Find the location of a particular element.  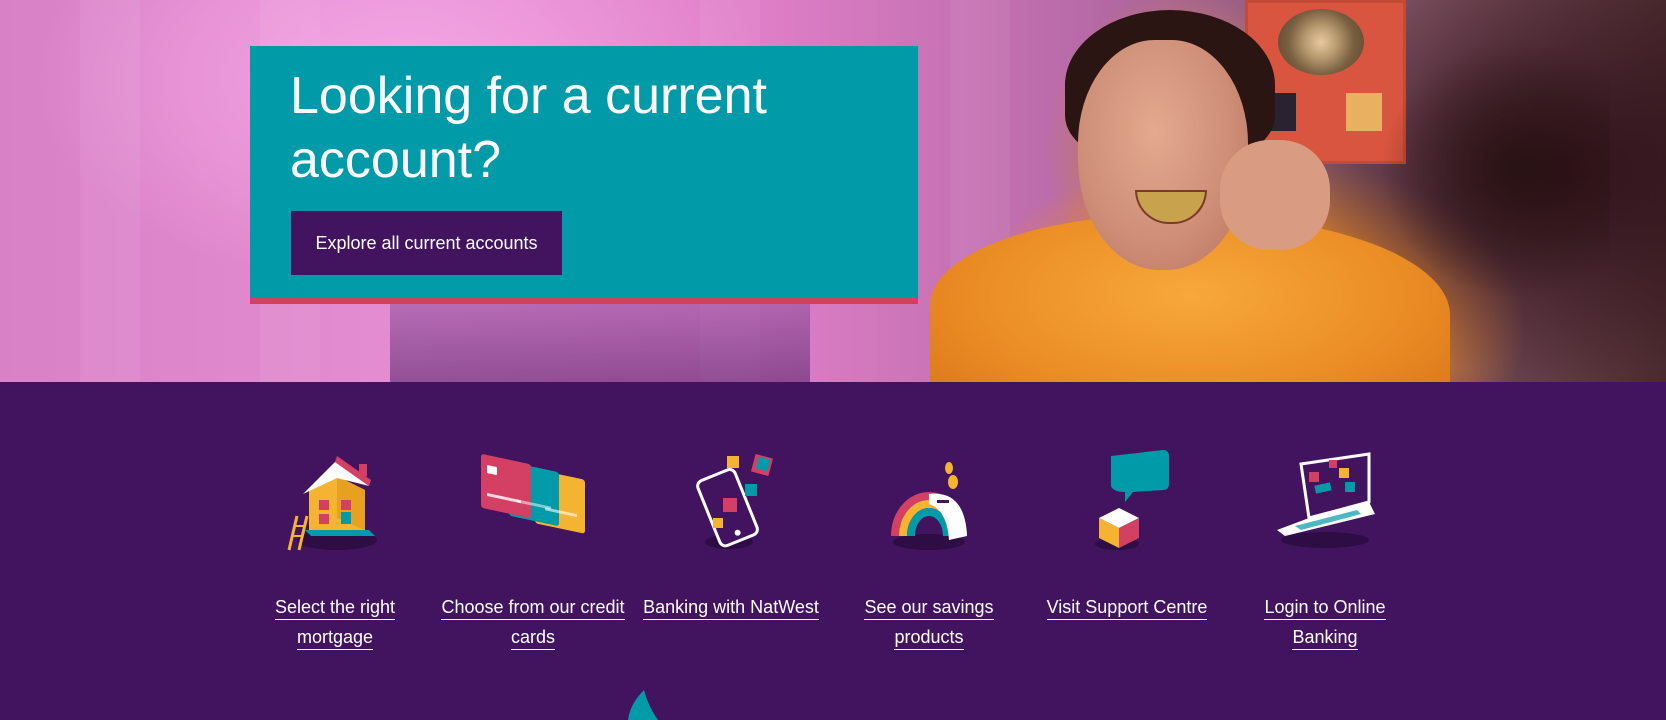

chat-bubble-icon is located at coordinates (1132, 500).